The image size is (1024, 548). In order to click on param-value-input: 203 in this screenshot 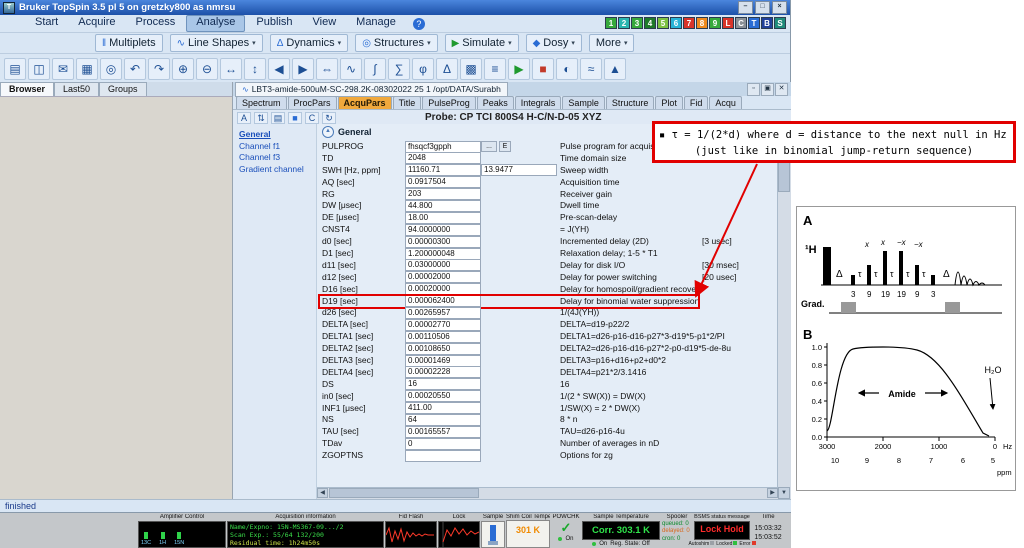, I will do `click(443, 194)`.